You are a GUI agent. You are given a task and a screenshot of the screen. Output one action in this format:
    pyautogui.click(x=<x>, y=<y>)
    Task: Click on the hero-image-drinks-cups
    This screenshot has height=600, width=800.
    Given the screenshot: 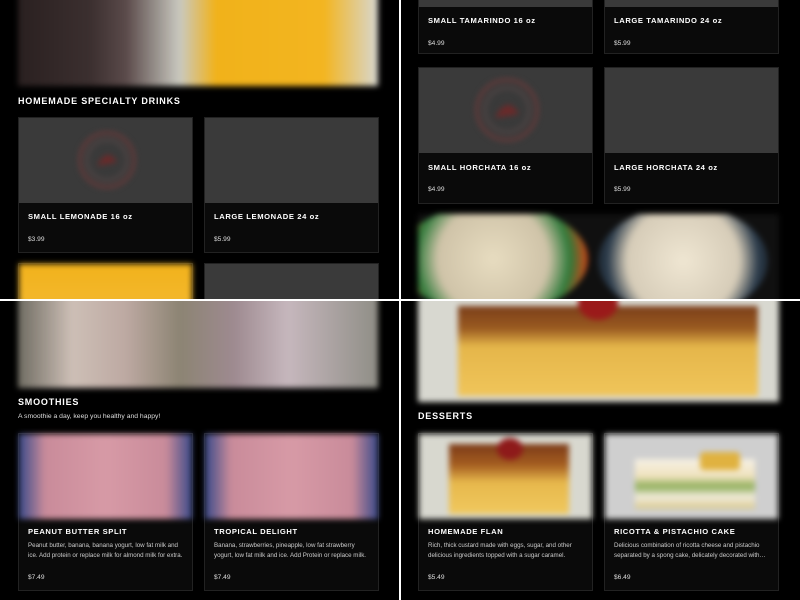 What is the action you would take?
    pyautogui.click(x=598, y=257)
    